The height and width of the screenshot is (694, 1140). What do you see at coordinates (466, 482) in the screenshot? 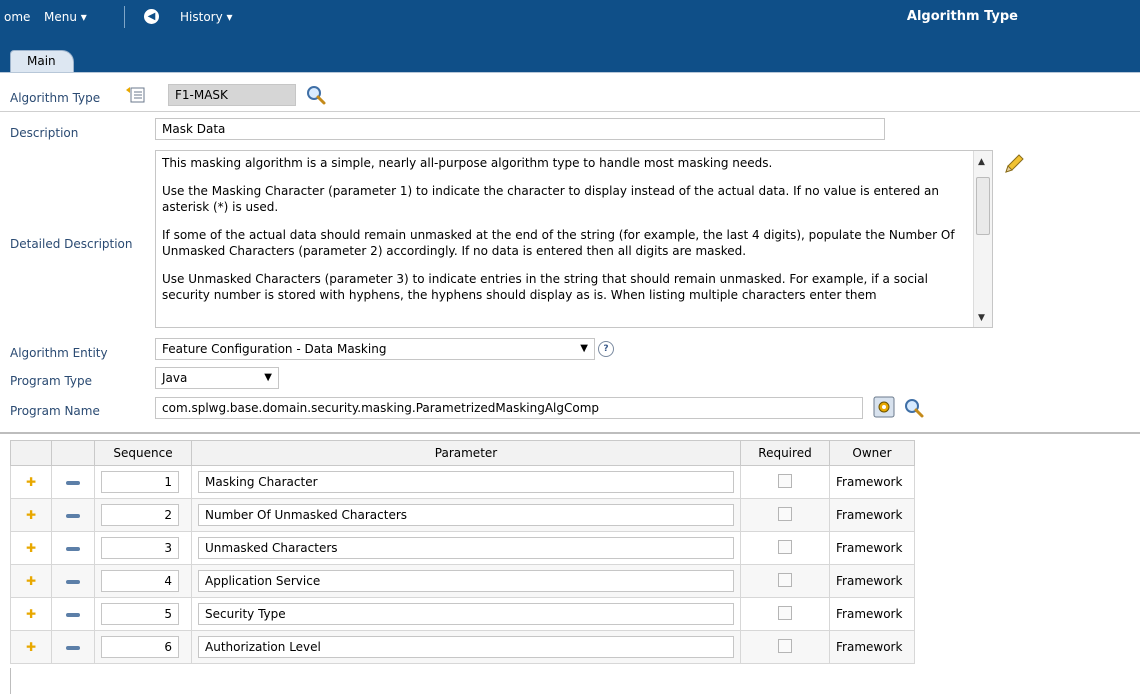
I see `parameter-field: Masking Character` at bounding box center [466, 482].